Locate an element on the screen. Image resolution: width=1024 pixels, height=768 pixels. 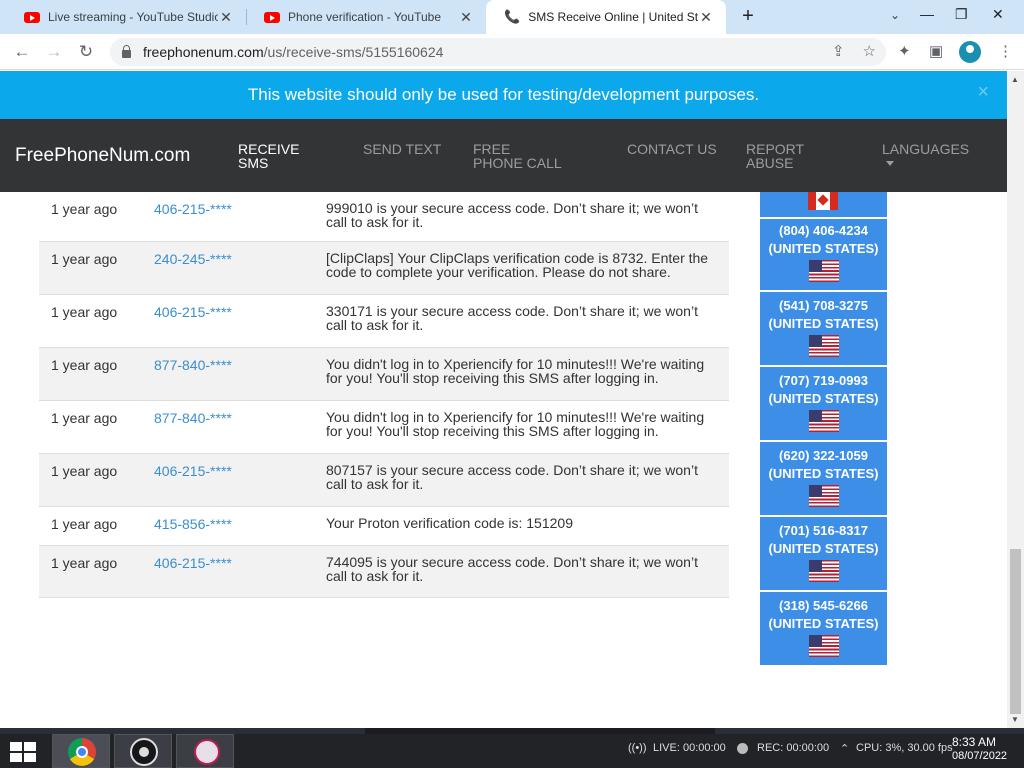
nav-report-abuse: REPORT ABUSE is located at coordinates (791, 156).